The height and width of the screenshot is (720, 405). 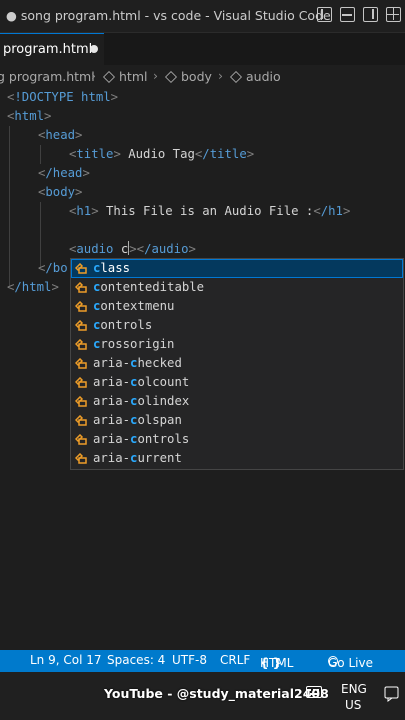 What do you see at coordinates (202, 49) in the screenshot?
I see `tab-bar: program.html` at bounding box center [202, 49].